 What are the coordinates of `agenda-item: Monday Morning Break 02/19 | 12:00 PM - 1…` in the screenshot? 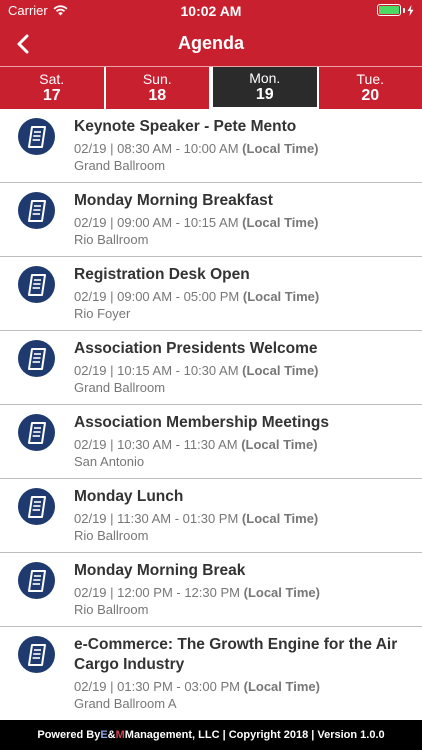 It's located at (211, 590).